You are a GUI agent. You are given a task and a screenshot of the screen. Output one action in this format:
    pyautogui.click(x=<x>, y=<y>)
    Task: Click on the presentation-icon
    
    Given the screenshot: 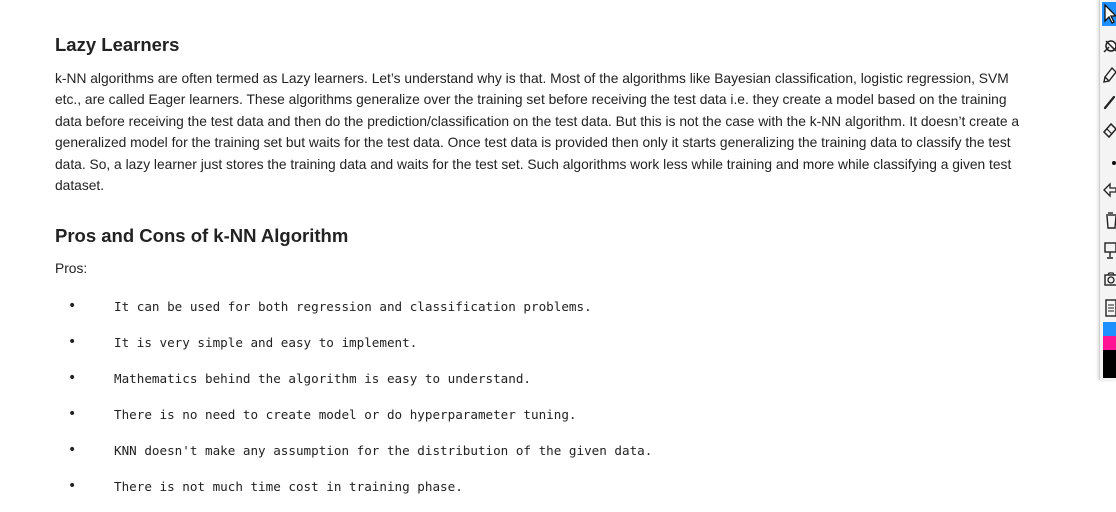 What is the action you would take?
    pyautogui.click(x=1109, y=250)
    